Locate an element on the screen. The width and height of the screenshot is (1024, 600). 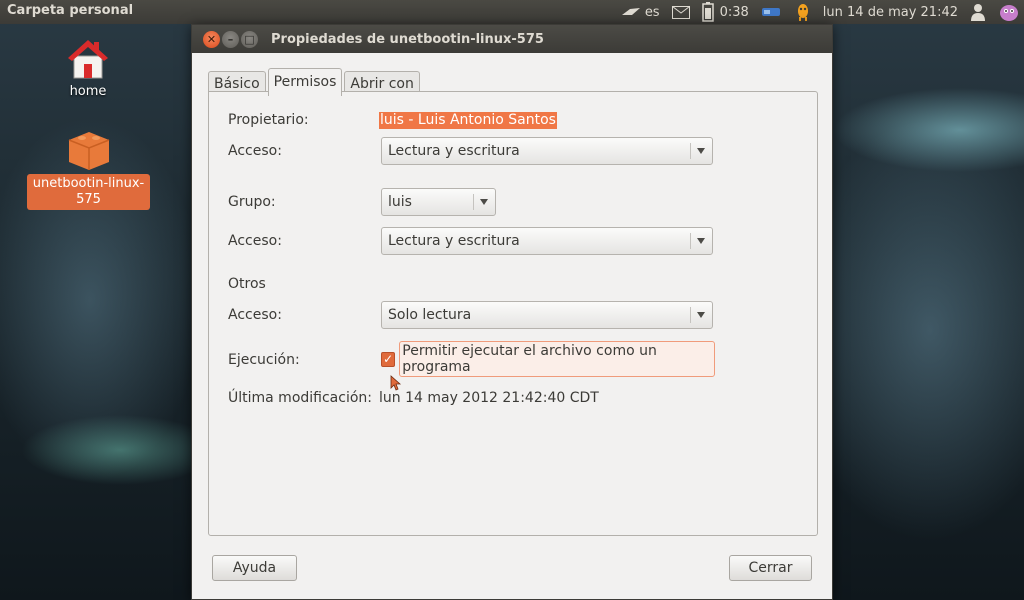
session-indicator is located at coordinates (1008, 12).